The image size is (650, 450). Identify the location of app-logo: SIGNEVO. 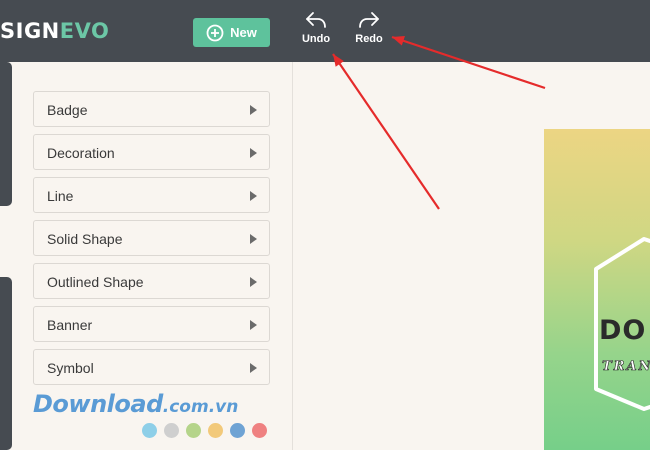
(54, 31).